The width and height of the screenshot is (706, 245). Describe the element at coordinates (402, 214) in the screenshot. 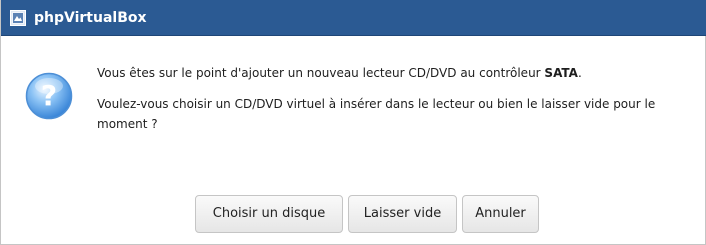

I see `leave-empty-button: Laisser vide` at that location.